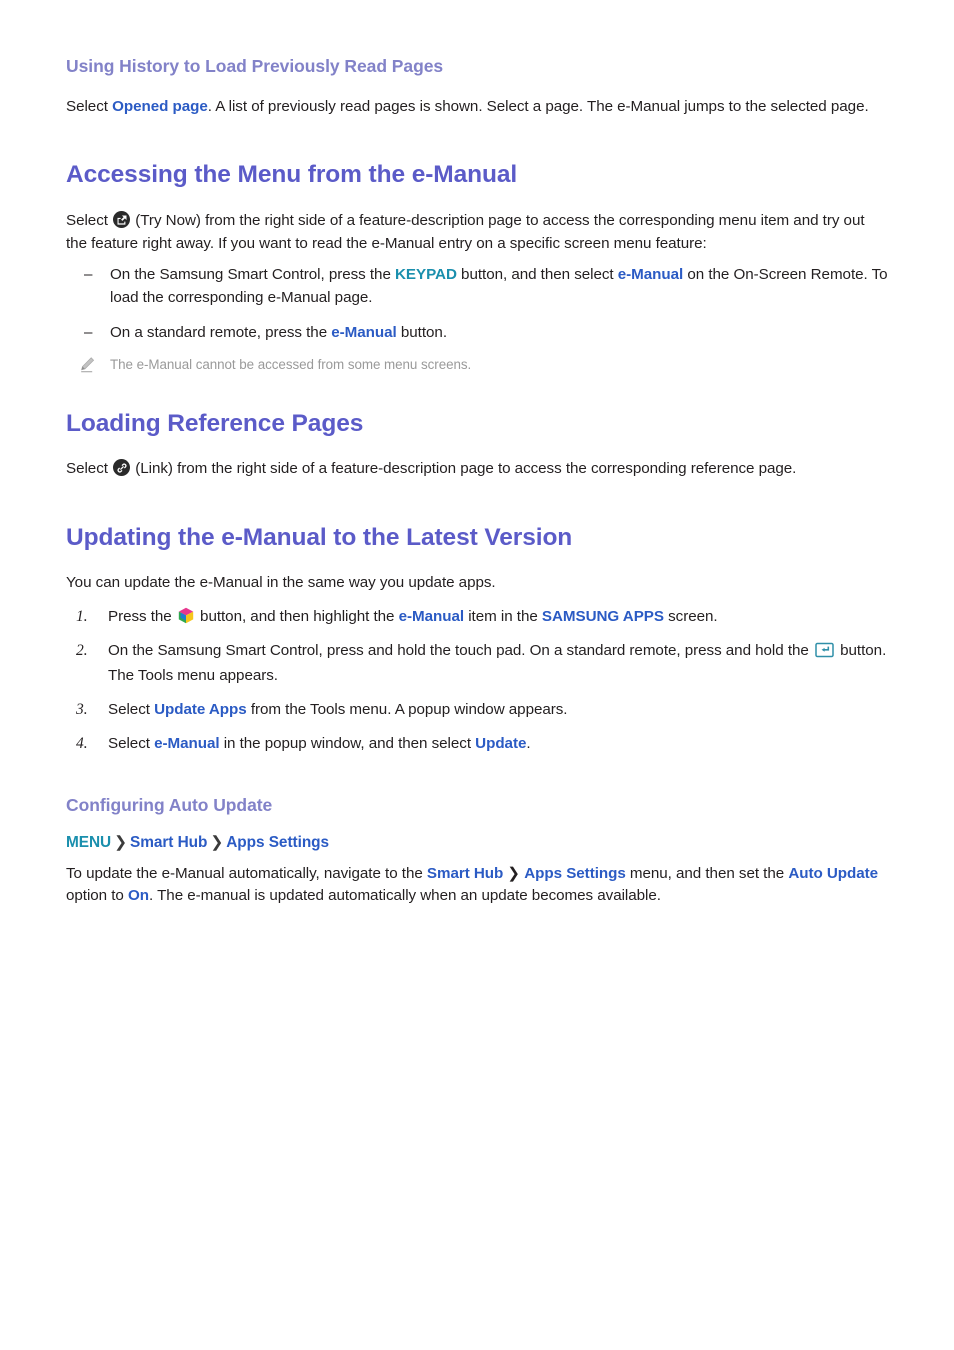 The height and width of the screenshot is (1350, 954). Describe the element at coordinates (160, 106) in the screenshot. I see `link-opened-page: Opened page` at that location.